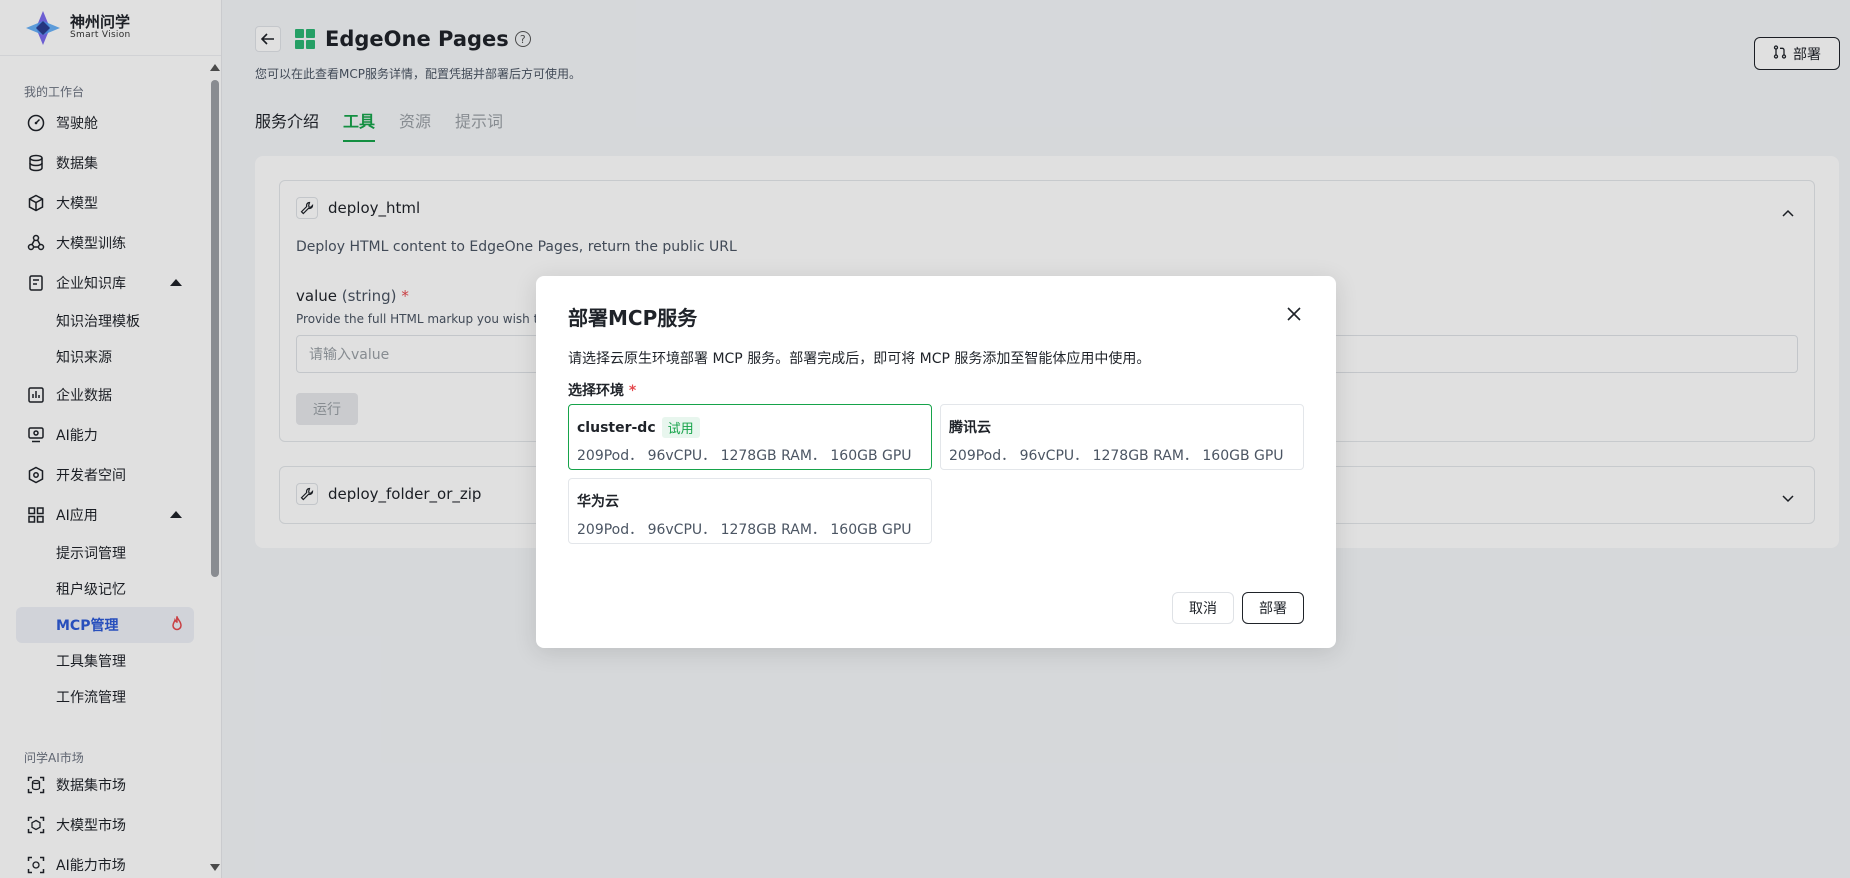  I want to click on env-label-text: 选择环境, so click(596, 391).